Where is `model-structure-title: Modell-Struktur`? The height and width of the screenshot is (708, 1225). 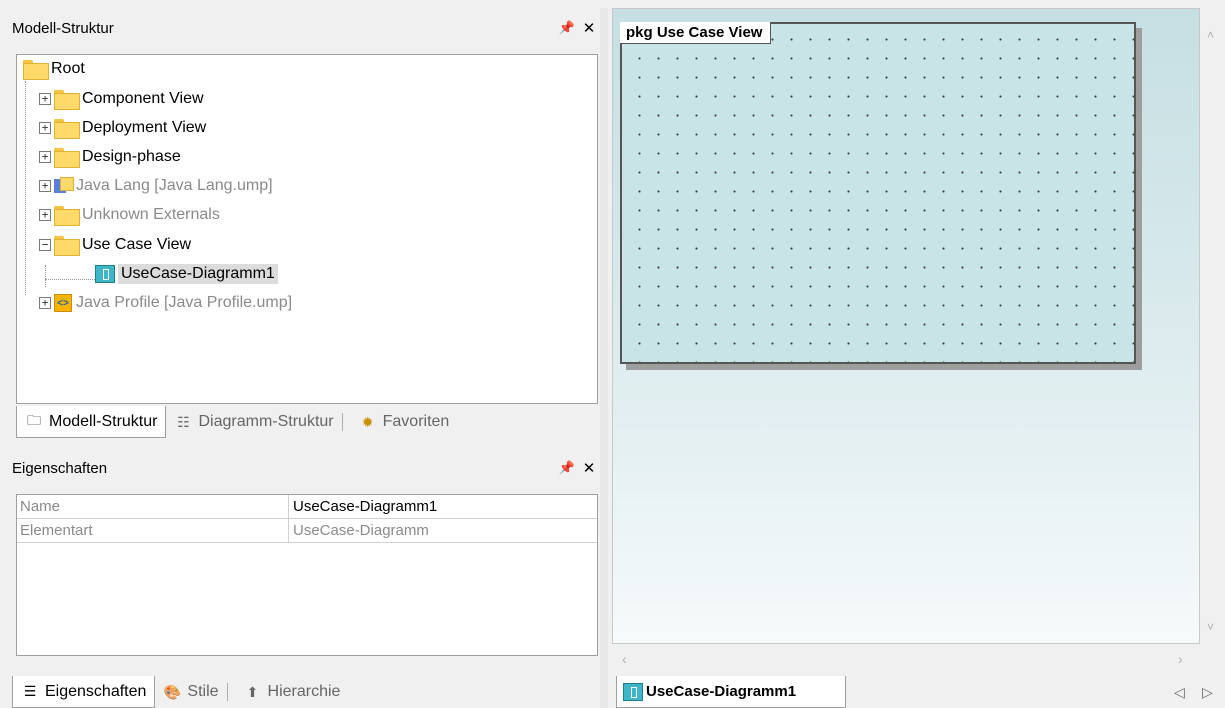
model-structure-title: Modell-Struktur is located at coordinates (63, 28).